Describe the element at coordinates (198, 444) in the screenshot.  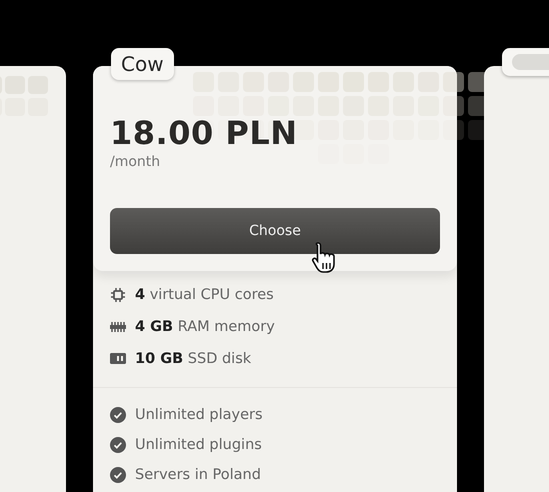
I see `feature-text: Unlimited plugins` at that location.